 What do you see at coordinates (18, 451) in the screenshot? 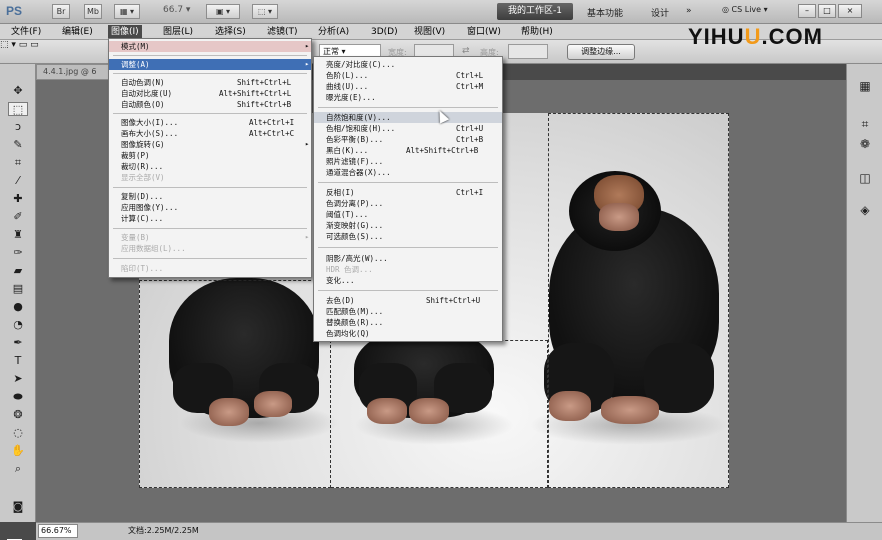
I see `hand-tool-icon: ✋` at bounding box center [18, 451].